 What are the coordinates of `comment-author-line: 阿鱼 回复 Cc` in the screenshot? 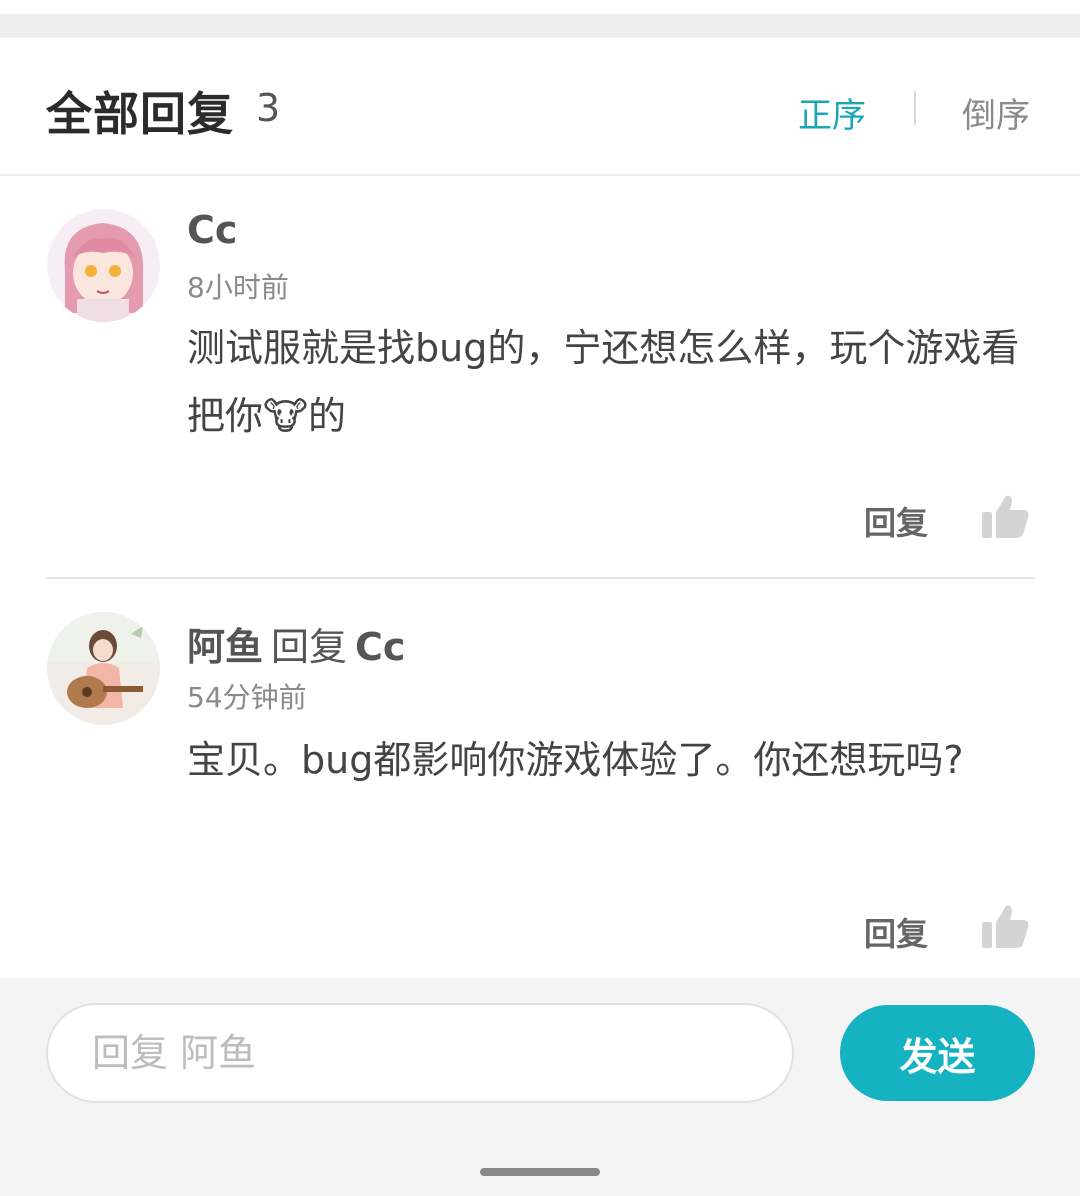 It's located at (296, 643).